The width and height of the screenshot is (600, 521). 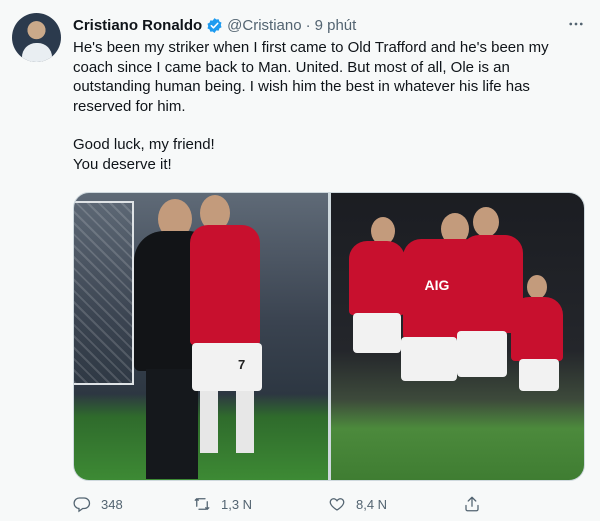 What do you see at coordinates (137, 25) in the screenshot?
I see `author-name: Cristiano Ronaldo` at bounding box center [137, 25].